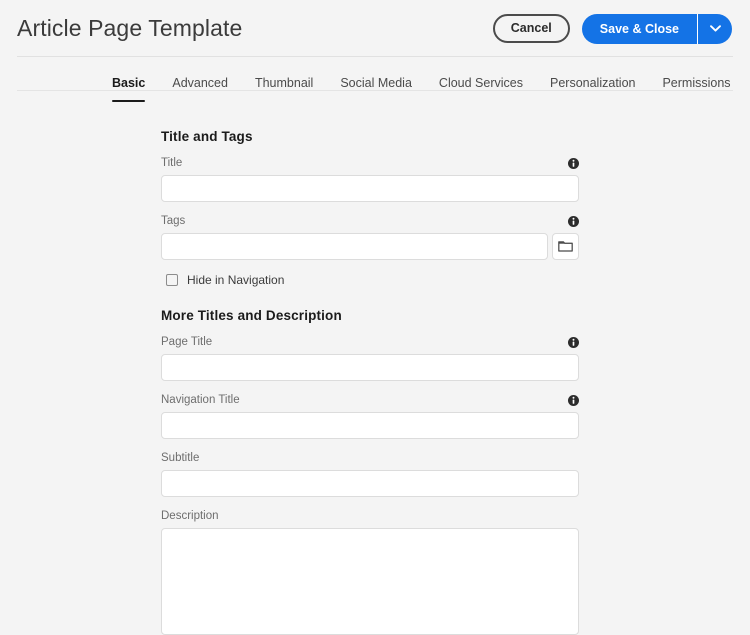  I want to click on field-header: Subtitle, so click(370, 458).